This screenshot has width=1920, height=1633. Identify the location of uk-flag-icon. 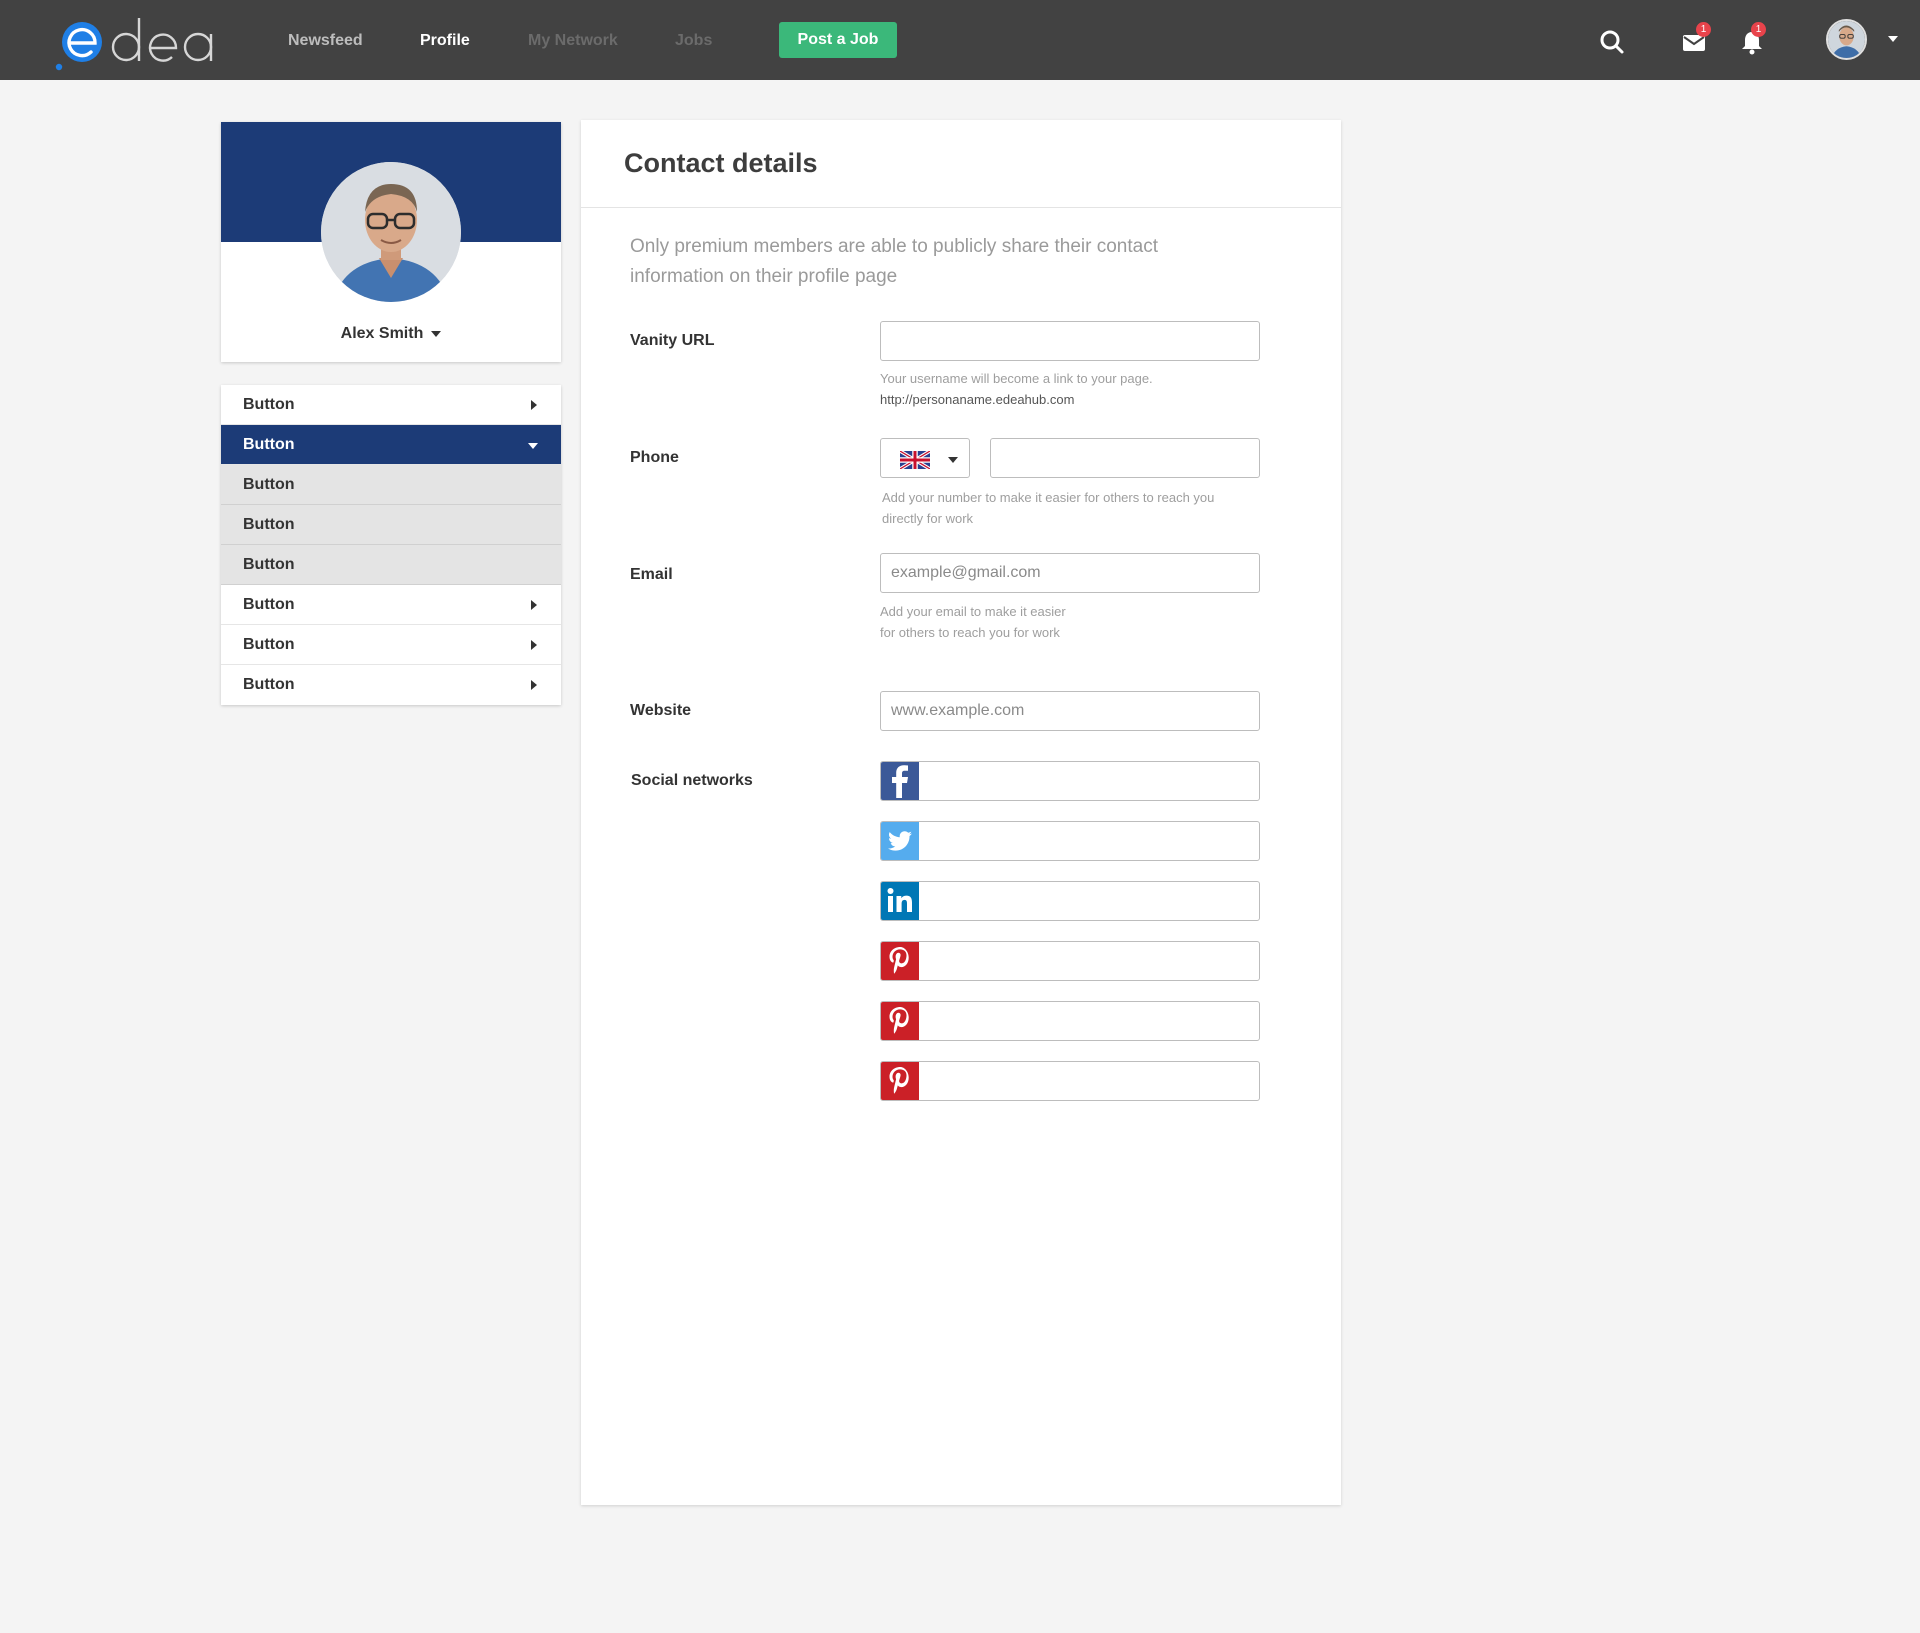
(915, 460).